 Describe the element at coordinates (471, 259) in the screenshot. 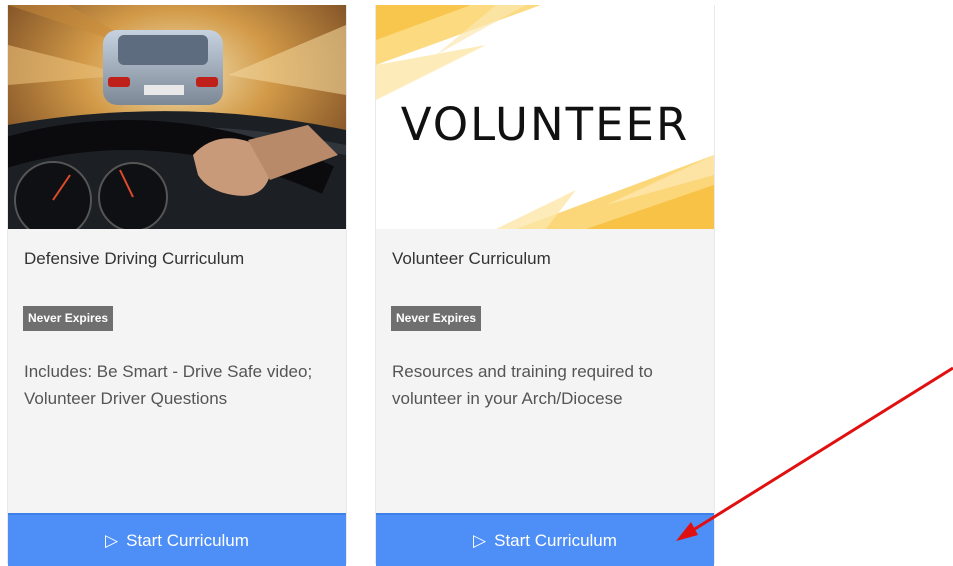

I see `card-title: Volunteer Curriculum` at that location.